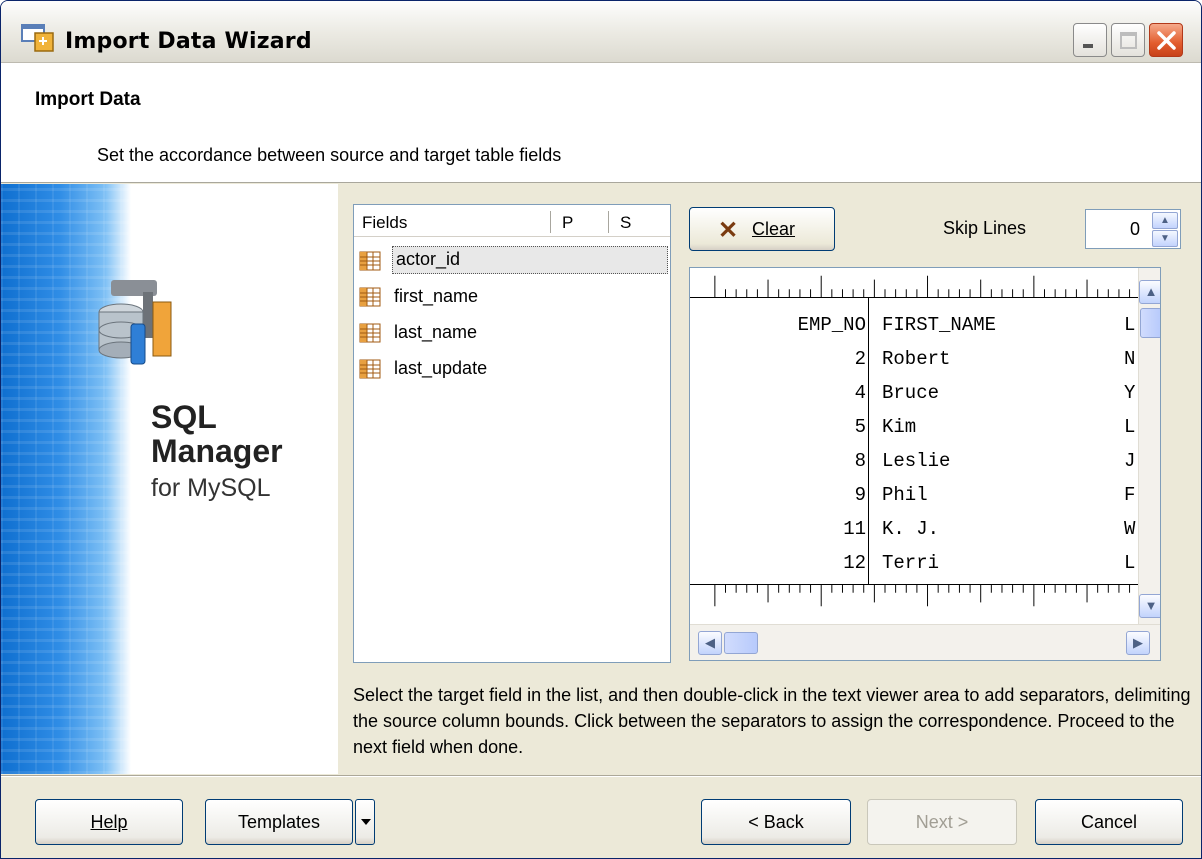 The height and width of the screenshot is (859, 1202). What do you see at coordinates (995, 461) in the screenshot?
I see `text-row: 8 Leslie J` at bounding box center [995, 461].